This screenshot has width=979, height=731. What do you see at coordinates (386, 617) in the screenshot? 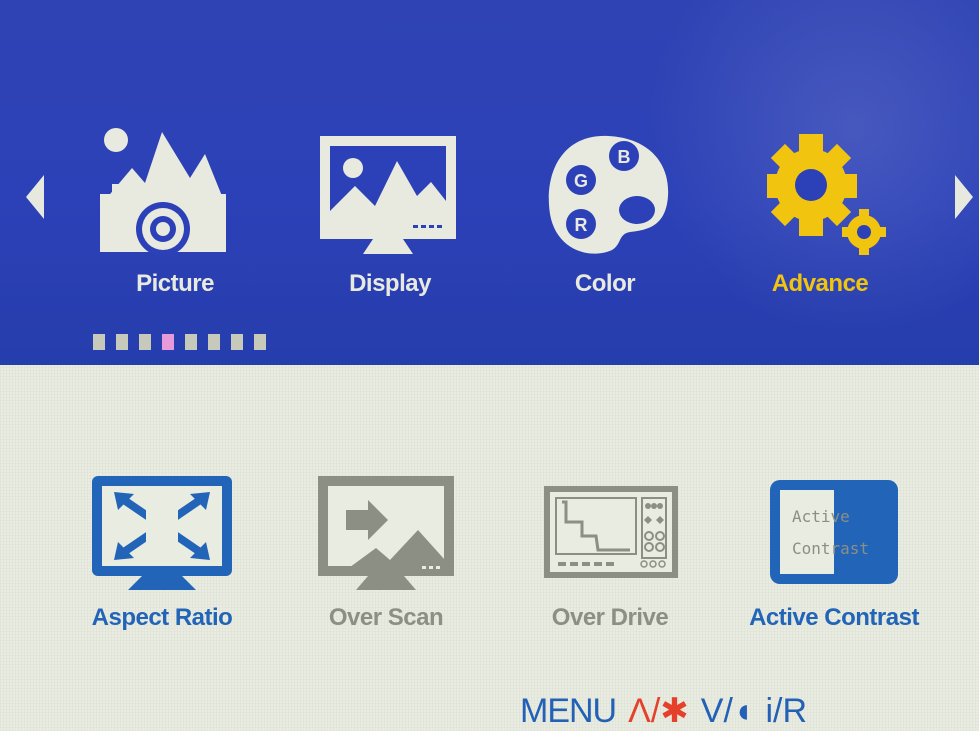
I see `menu-item-label: Over Scan` at bounding box center [386, 617].